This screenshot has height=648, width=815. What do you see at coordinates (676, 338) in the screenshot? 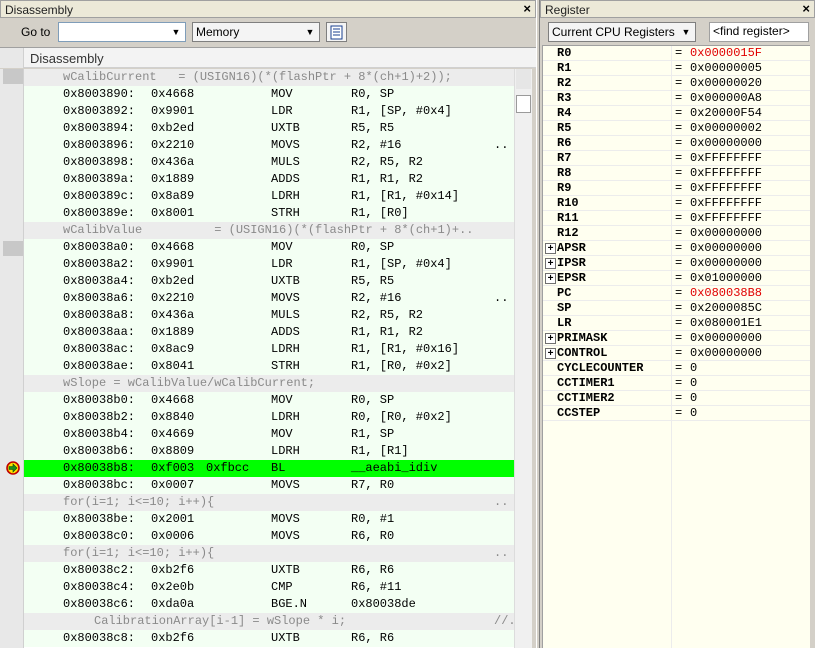
I see `register-row-primask: + PRIMASK = 0x00000000` at bounding box center [676, 338].